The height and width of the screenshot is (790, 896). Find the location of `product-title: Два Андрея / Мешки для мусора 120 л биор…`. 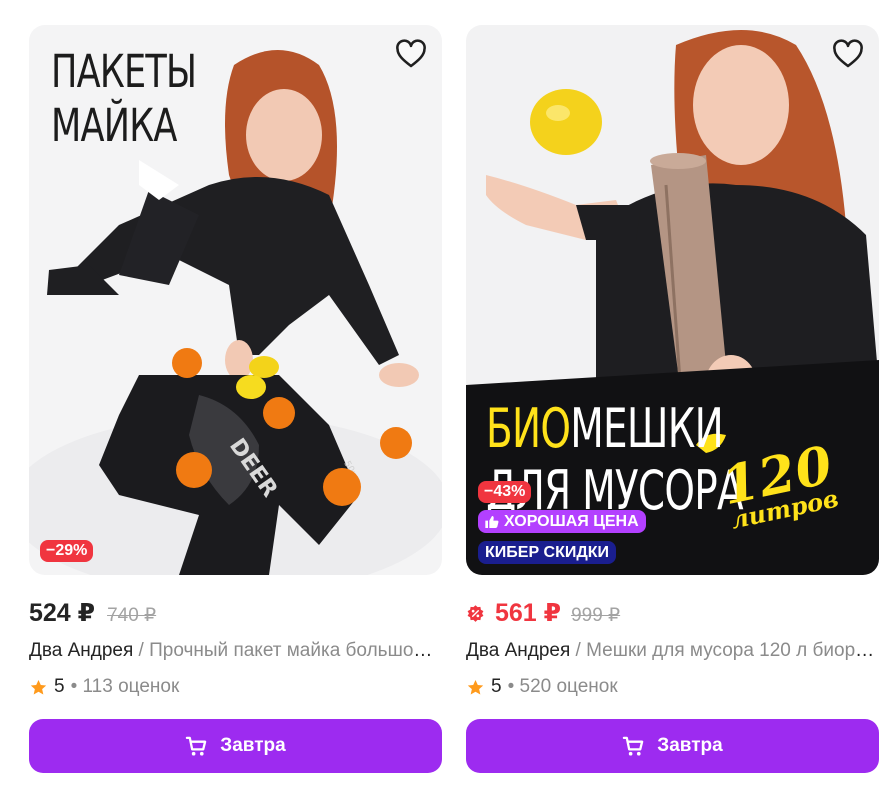

product-title: Два Андрея / Мешки для мусора 120 л биор… is located at coordinates (672, 651).